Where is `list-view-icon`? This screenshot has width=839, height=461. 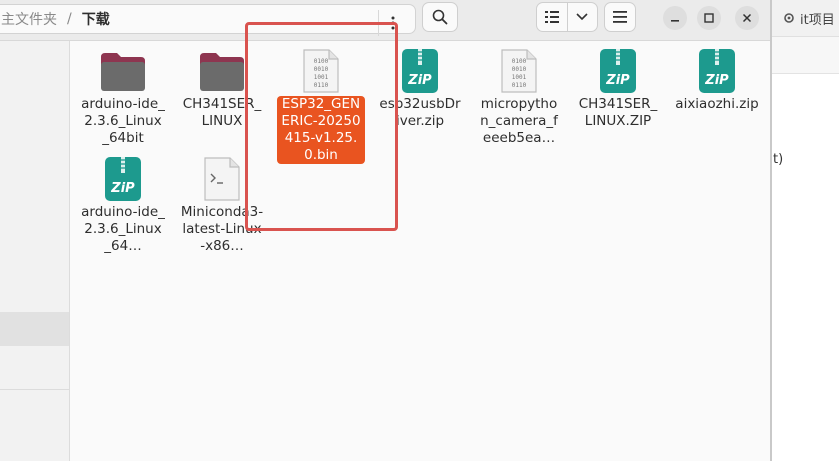
list-view-icon is located at coordinates (551, 17).